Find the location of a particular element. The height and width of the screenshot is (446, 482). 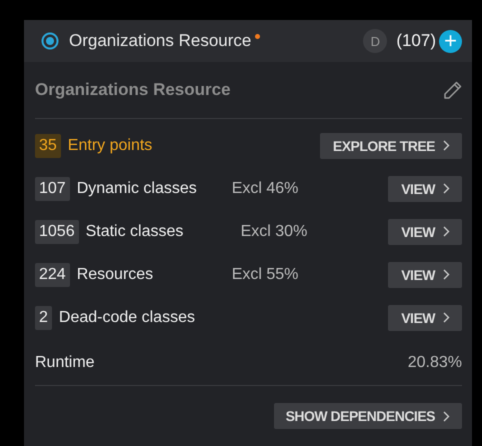

row-label: Resources is located at coordinates (115, 275).